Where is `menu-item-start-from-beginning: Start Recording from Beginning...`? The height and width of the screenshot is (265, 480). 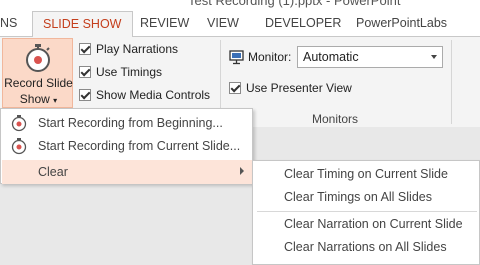 menu-item-start-from-beginning: Start Recording from Beginning... is located at coordinates (127, 123).